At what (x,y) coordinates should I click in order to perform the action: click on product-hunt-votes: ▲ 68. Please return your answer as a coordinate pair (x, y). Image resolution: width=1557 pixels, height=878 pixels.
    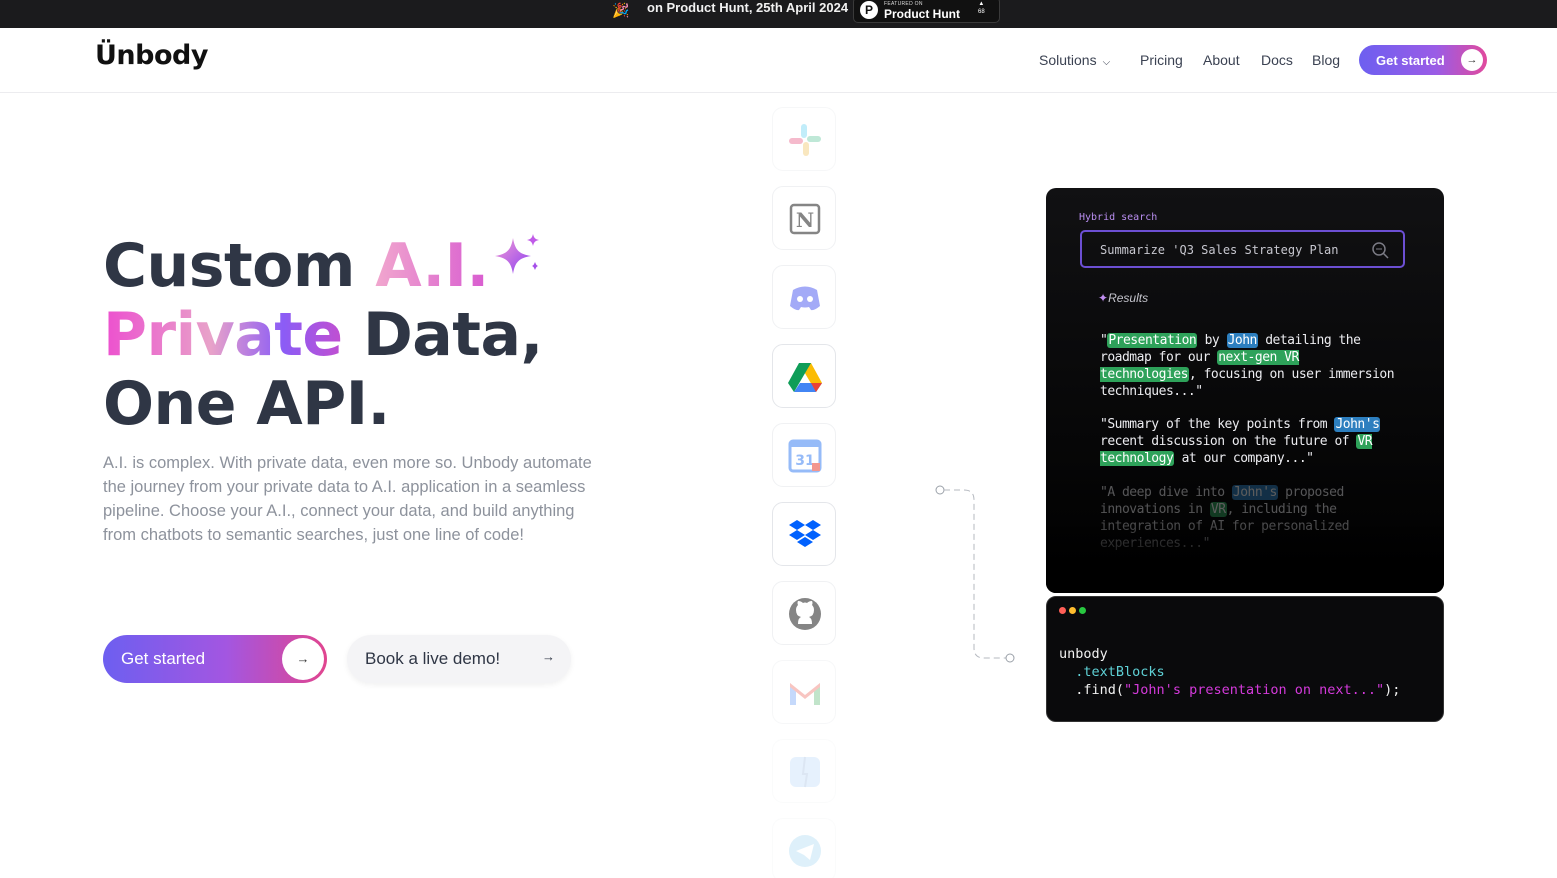
    Looking at the image, I should click on (981, 8).